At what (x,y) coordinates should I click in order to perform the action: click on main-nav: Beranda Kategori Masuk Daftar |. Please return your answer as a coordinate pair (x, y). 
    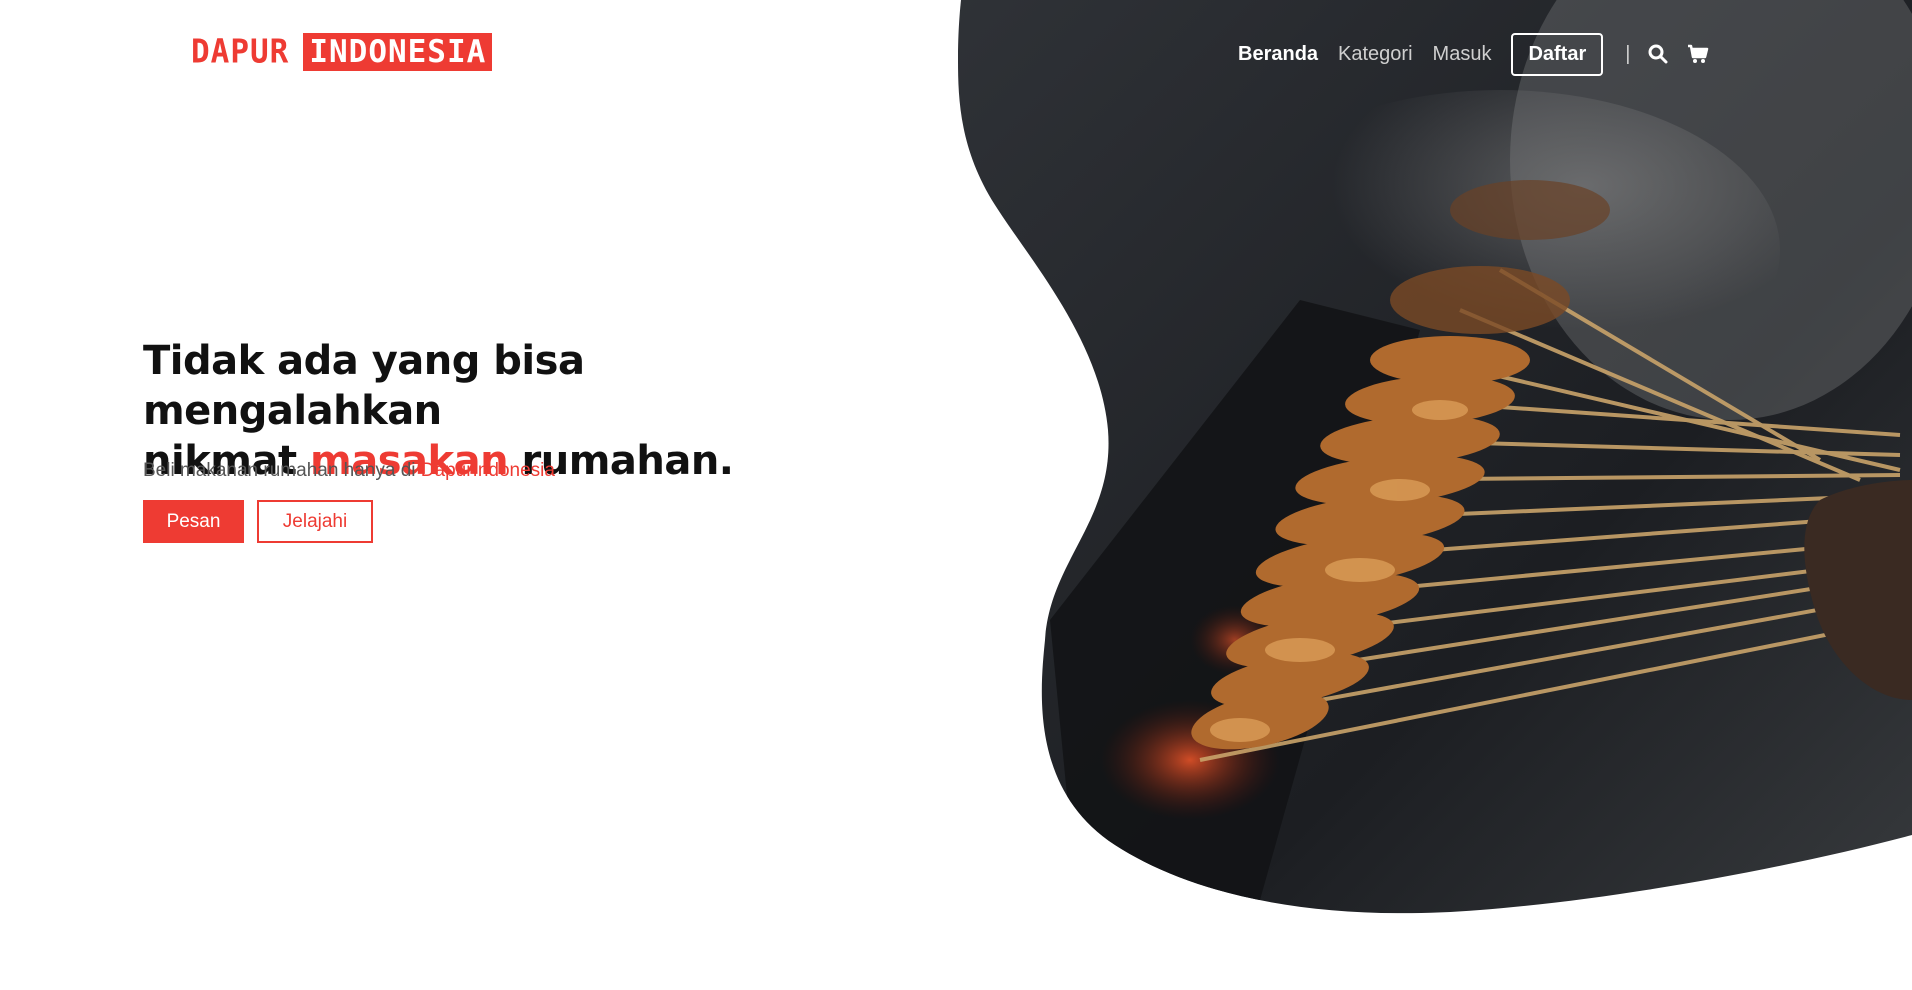
    Looking at the image, I should click on (1482, 54).